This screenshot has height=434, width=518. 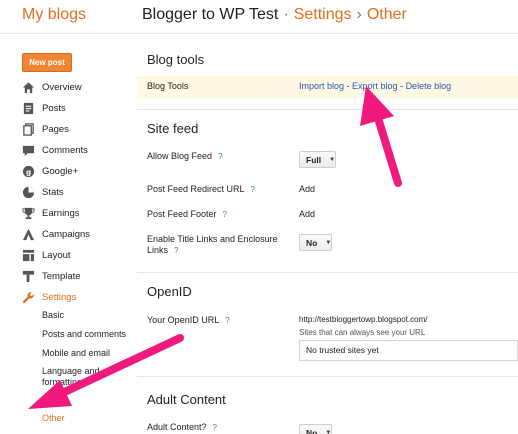 What do you see at coordinates (84, 334) in the screenshot?
I see `settings-sub-posts-comments: Posts and comments` at bounding box center [84, 334].